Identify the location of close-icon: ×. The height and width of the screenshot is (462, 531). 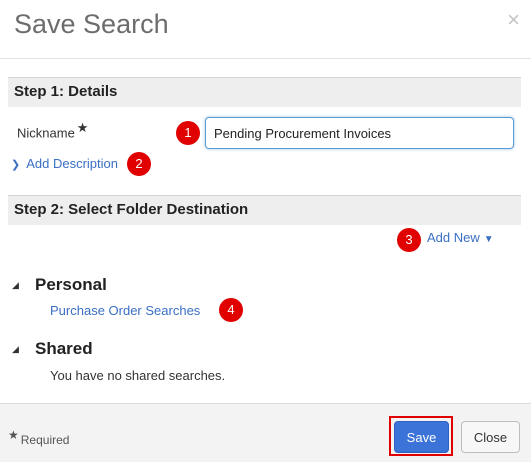
(513, 20).